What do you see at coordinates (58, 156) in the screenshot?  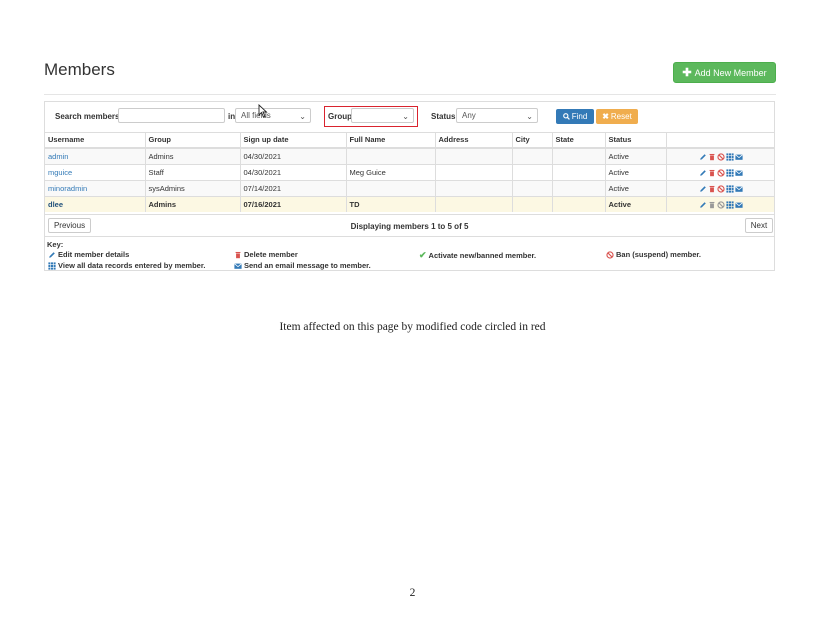 I see `username-link: admin` at bounding box center [58, 156].